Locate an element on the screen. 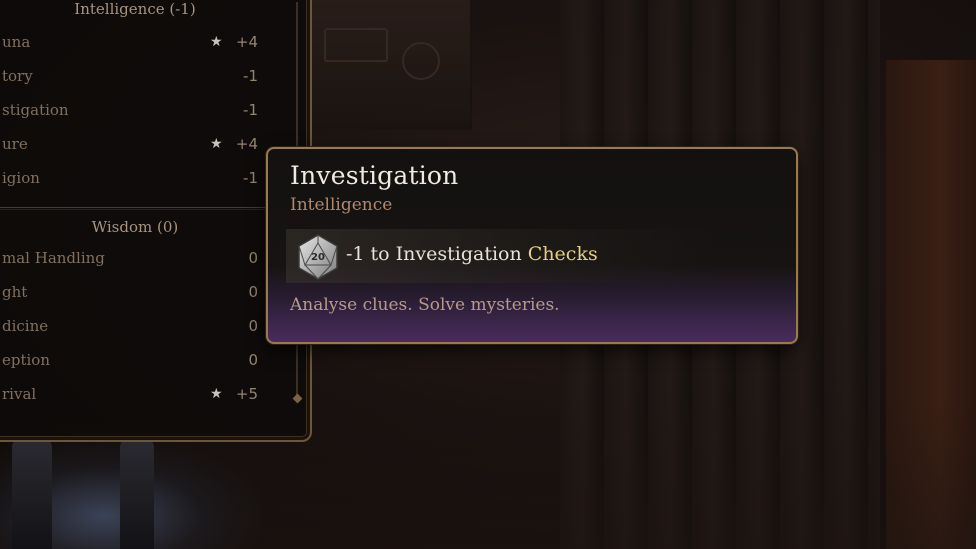 This screenshot has width=976, height=549. d20-icon: 20 is located at coordinates (318, 257).